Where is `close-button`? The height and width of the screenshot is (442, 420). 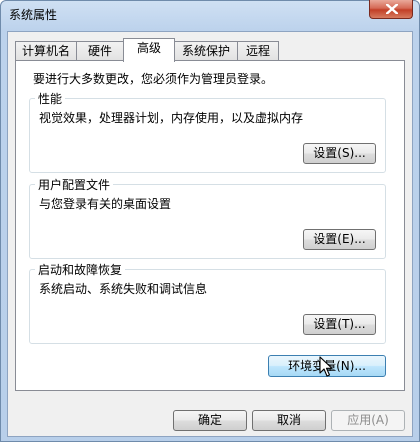
close-button is located at coordinates (391, 9).